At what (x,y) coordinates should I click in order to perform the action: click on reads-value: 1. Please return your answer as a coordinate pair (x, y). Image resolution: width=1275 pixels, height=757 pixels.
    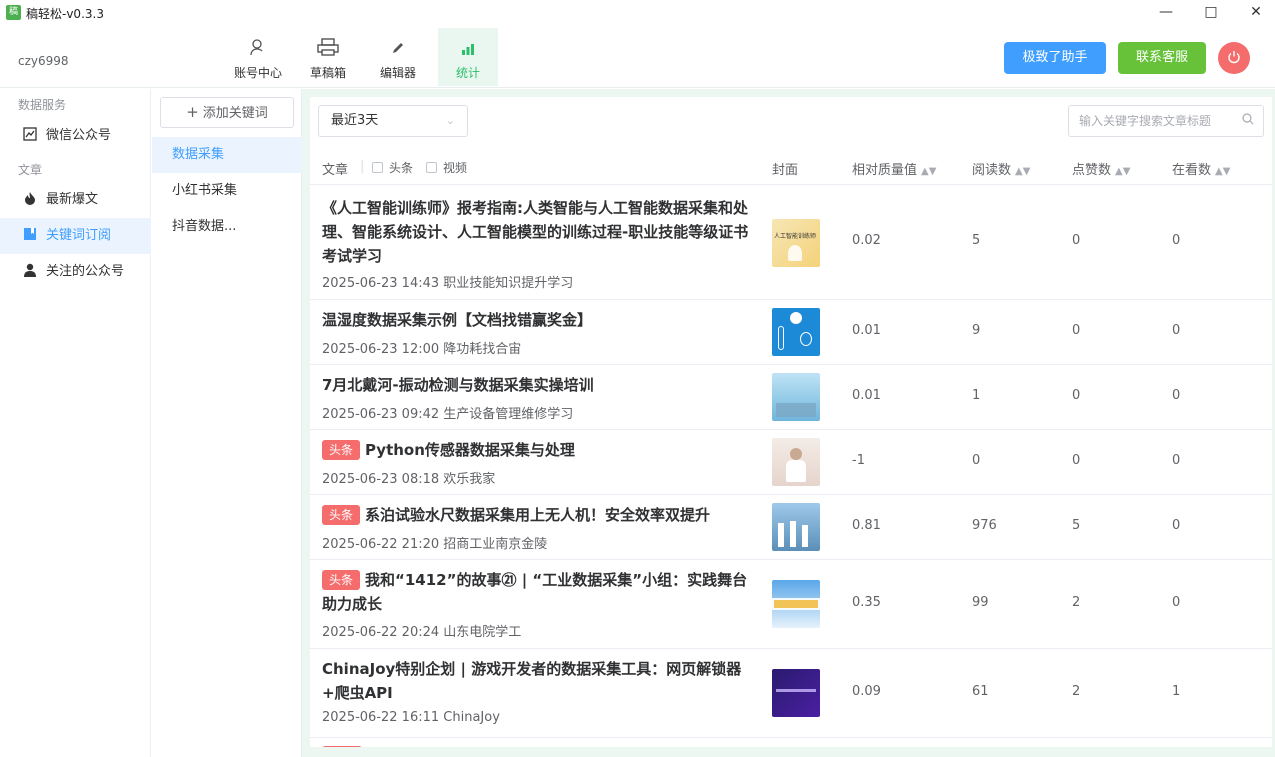
    Looking at the image, I should click on (976, 395).